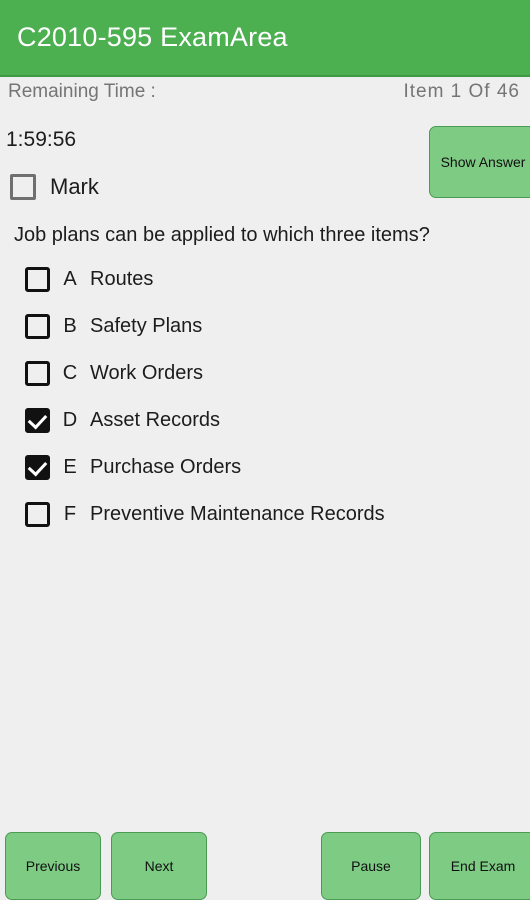 The height and width of the screenshot is (900, 530). What do you see at coordinates (82, 91) in the screenshot?
I see `remaining-time-label: Remaining Time :` at bounding box center [82, 91].